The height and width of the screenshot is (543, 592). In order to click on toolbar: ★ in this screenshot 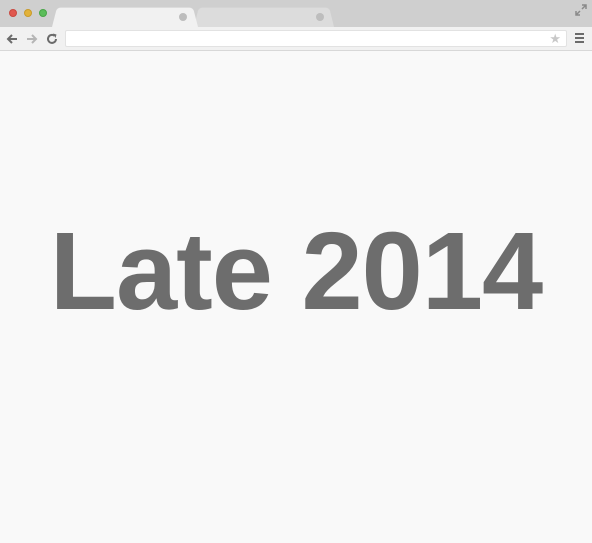, I will do `click(296, 39)`.